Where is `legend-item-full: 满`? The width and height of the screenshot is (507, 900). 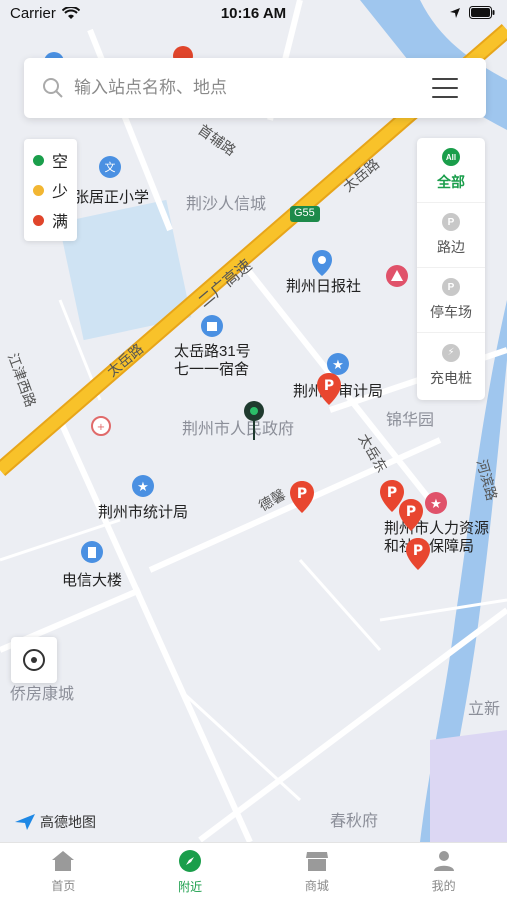
legend-item-full: 满 is located at coordinates (50, 220).